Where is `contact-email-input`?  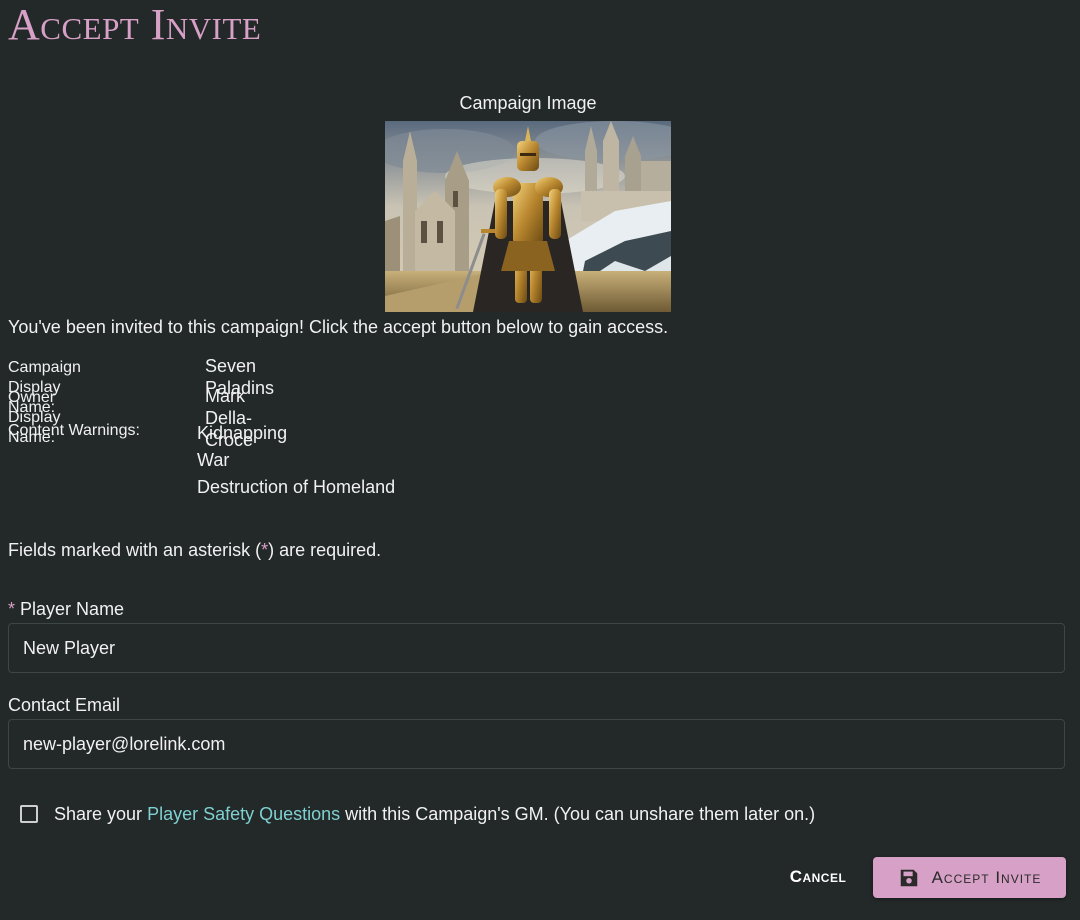
contact-email-input is located at coordinates (536, 744).